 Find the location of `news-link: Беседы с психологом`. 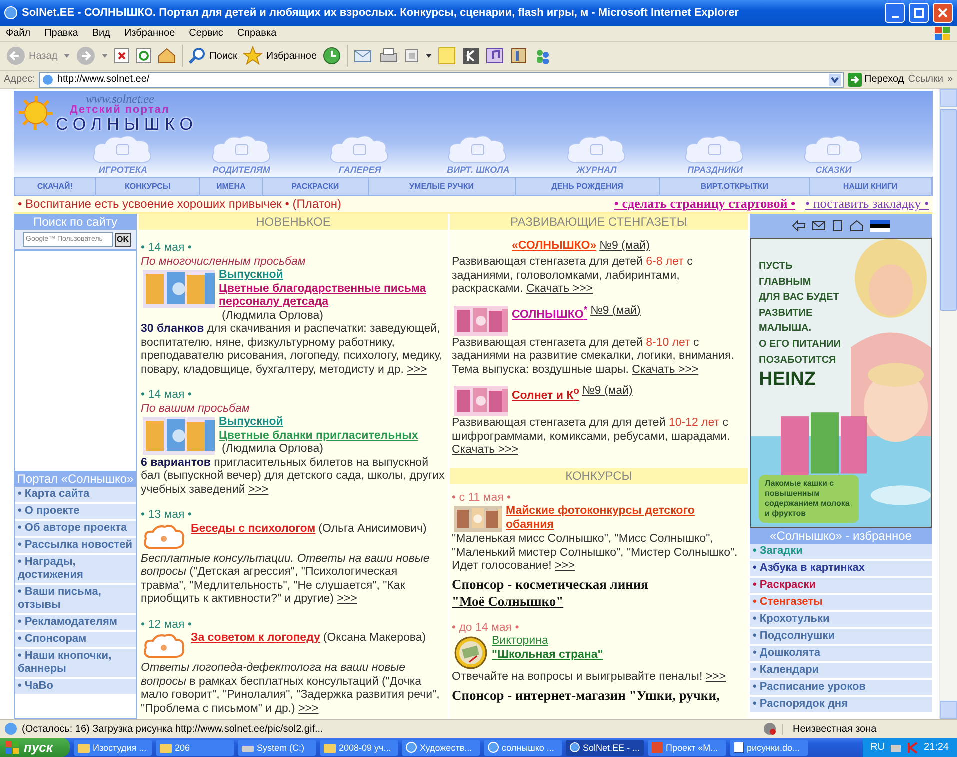

news-link: Беседы с психологом is located at coordinates (253, 529).